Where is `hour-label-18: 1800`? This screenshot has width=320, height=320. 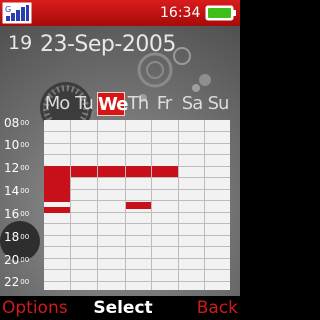 hour-label-18: 1800 is located at coordinates (17, 237).